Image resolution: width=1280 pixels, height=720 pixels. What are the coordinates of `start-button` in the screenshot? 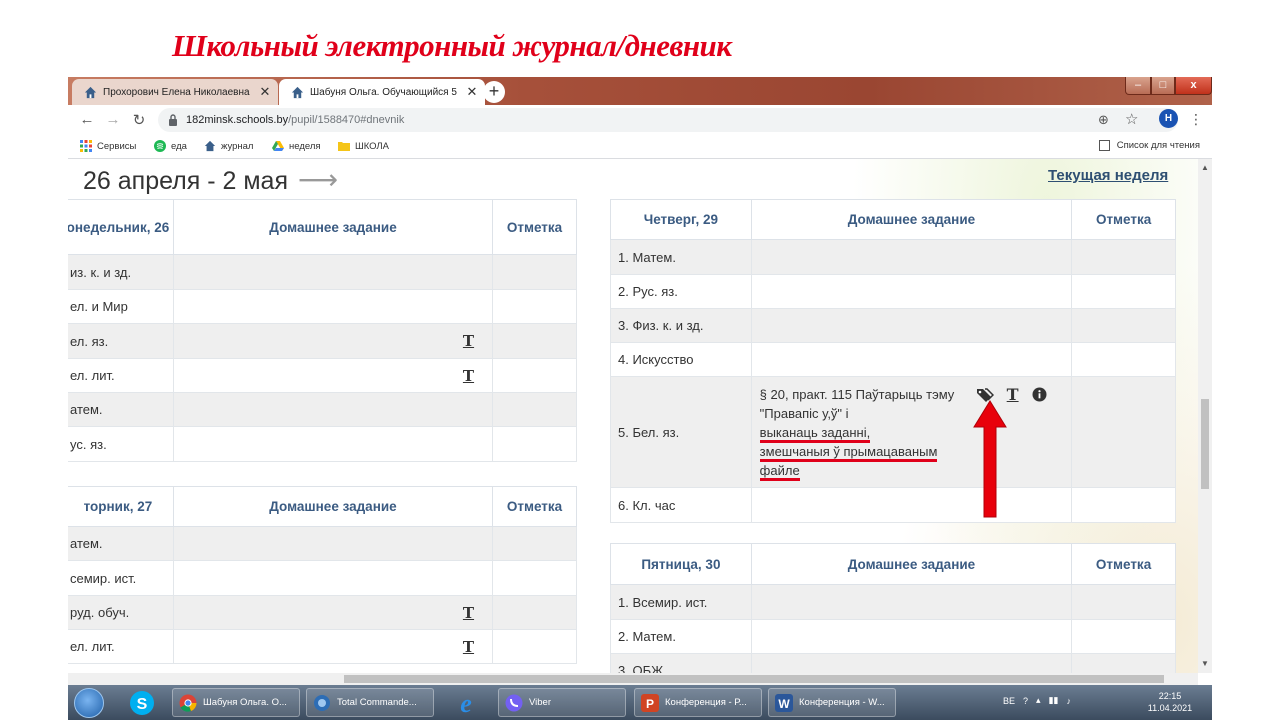 It's located at (89, 703).